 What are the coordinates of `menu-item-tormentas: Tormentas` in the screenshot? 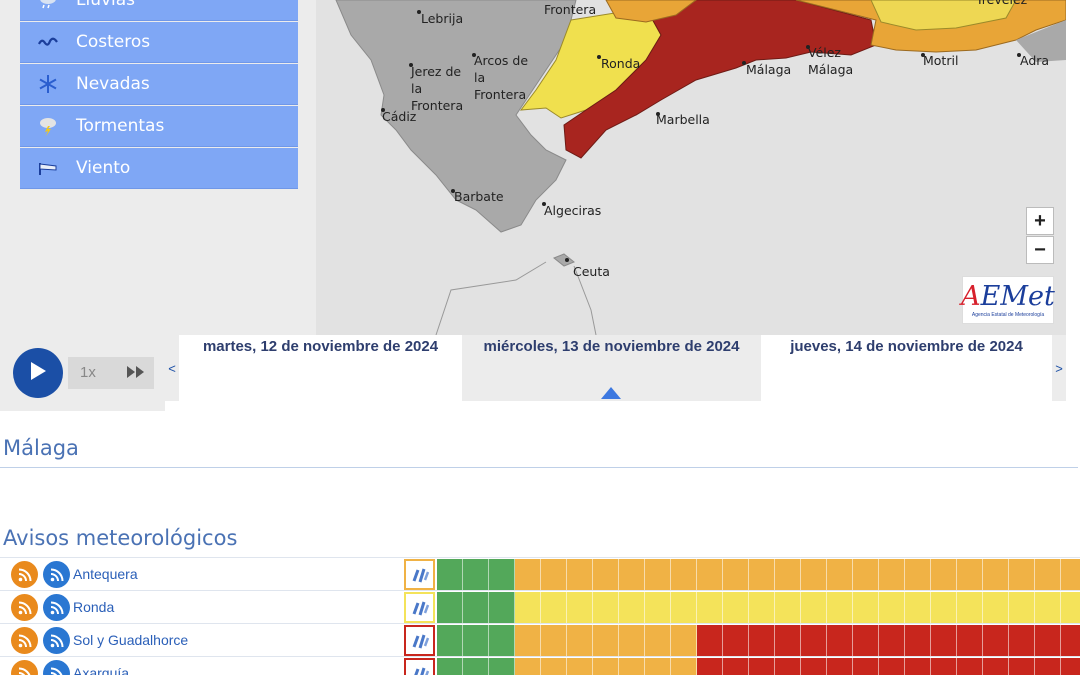 It's located at (159, 126).